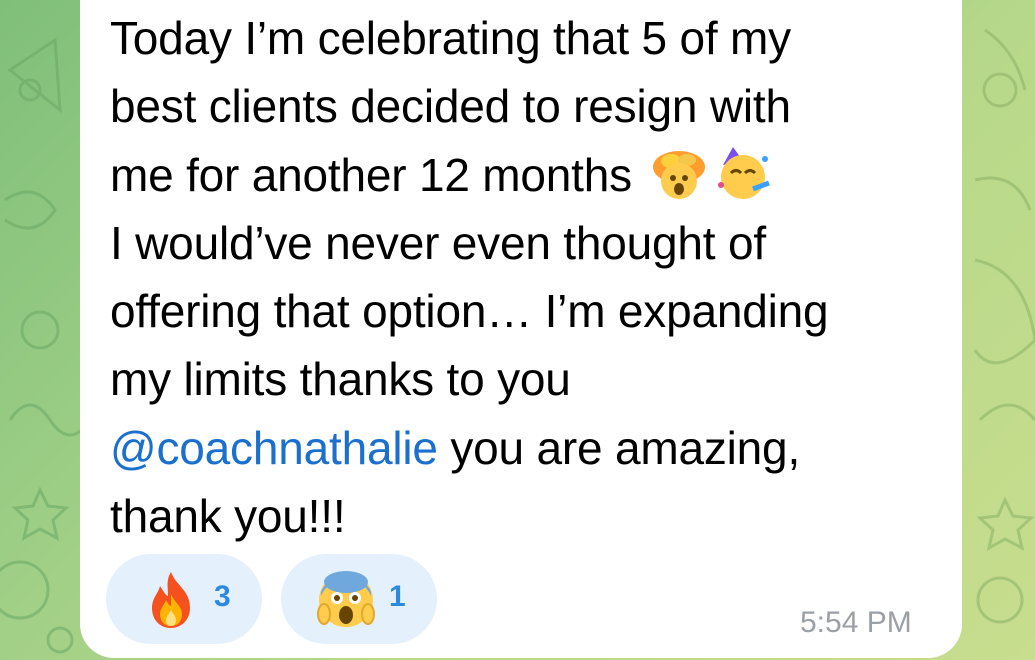  I want to click on message-line: Today I’m celebrating that 5 of my, so click(450, 38).